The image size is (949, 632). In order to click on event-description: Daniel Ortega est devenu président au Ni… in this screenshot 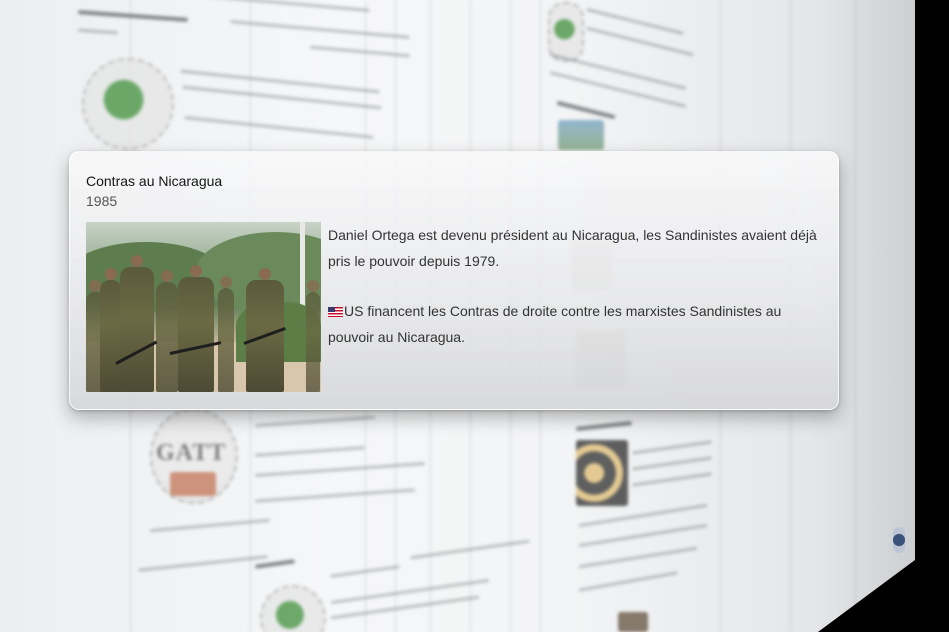, I will do `click(578, 298)`.